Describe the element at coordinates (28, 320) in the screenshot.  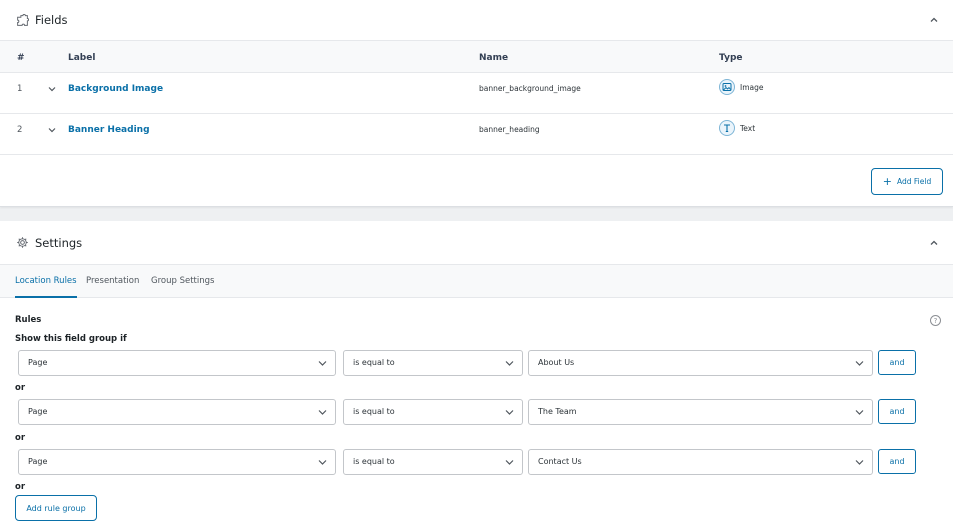
I see `rules-heading: Rules` at that location.